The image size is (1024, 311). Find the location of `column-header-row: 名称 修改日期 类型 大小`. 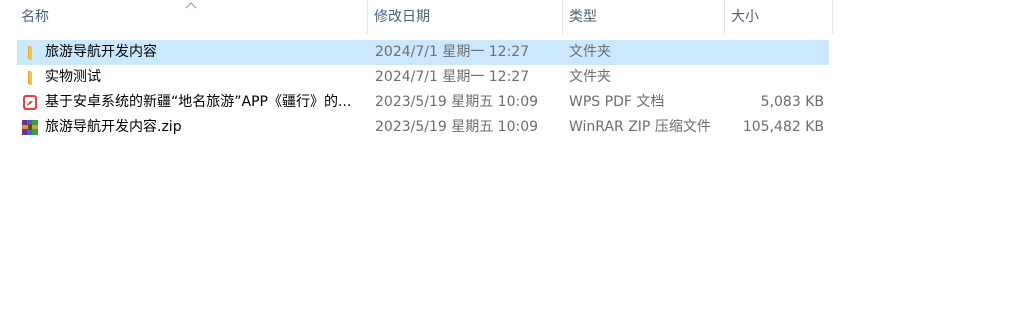

column-header-row: 名称 修改日期 类型 大小 is located at coordinates (417, 17).